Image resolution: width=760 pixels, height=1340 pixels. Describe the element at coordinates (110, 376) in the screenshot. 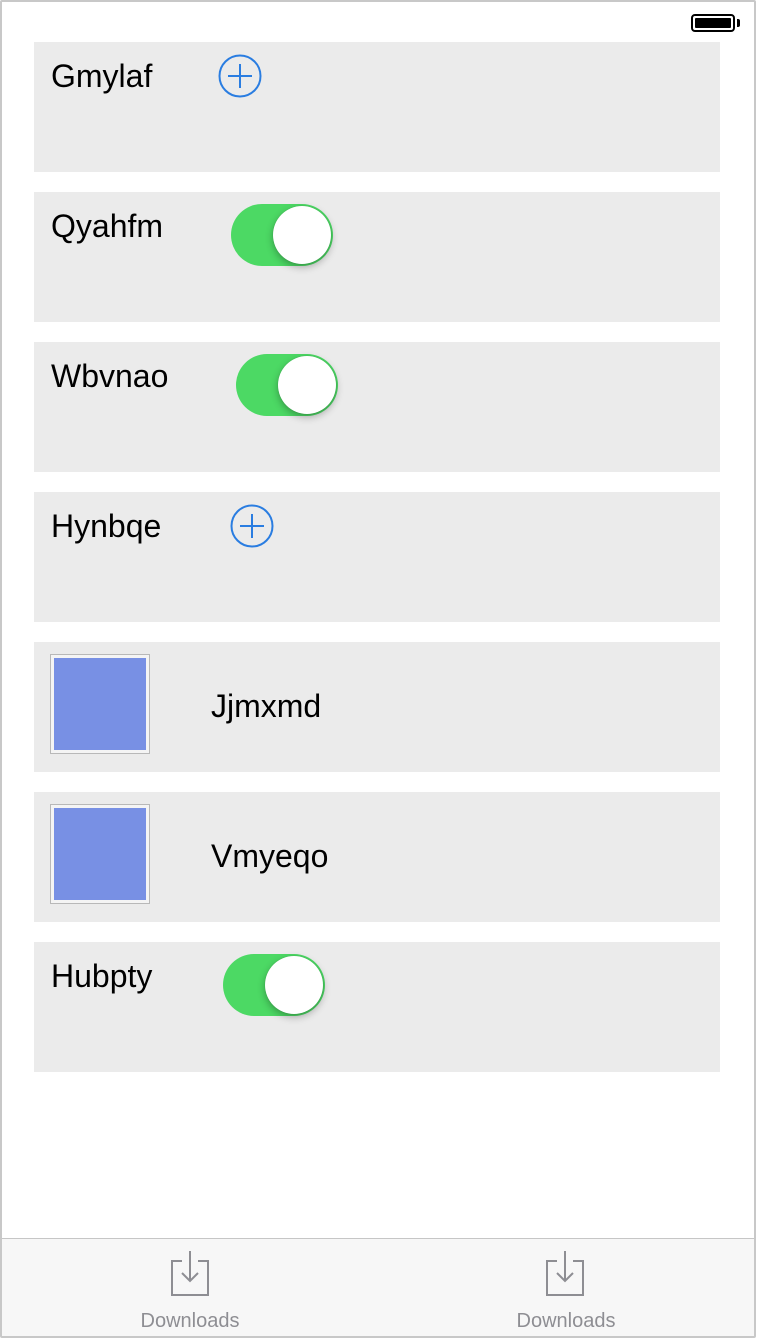

I see `row-label: Wbvnao` at that location.